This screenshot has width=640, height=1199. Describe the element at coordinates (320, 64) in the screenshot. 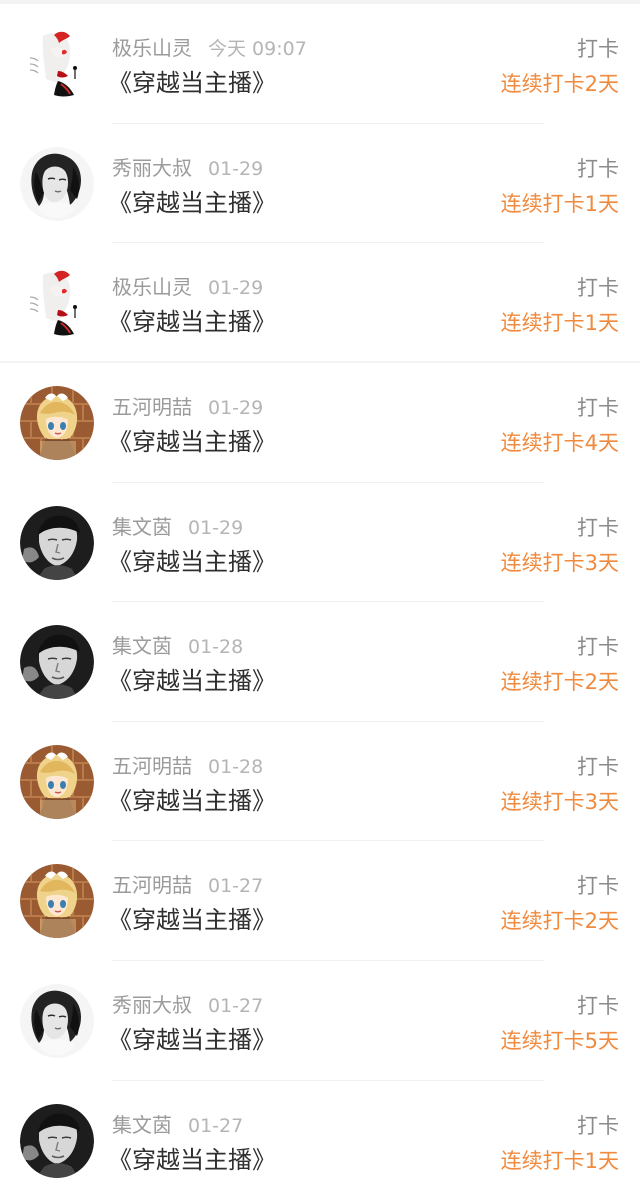

I see `checkin-list-item: 极乐山灵 今天 09:07 《穿越当主播》 打卡 连续打卡2天` at that location.